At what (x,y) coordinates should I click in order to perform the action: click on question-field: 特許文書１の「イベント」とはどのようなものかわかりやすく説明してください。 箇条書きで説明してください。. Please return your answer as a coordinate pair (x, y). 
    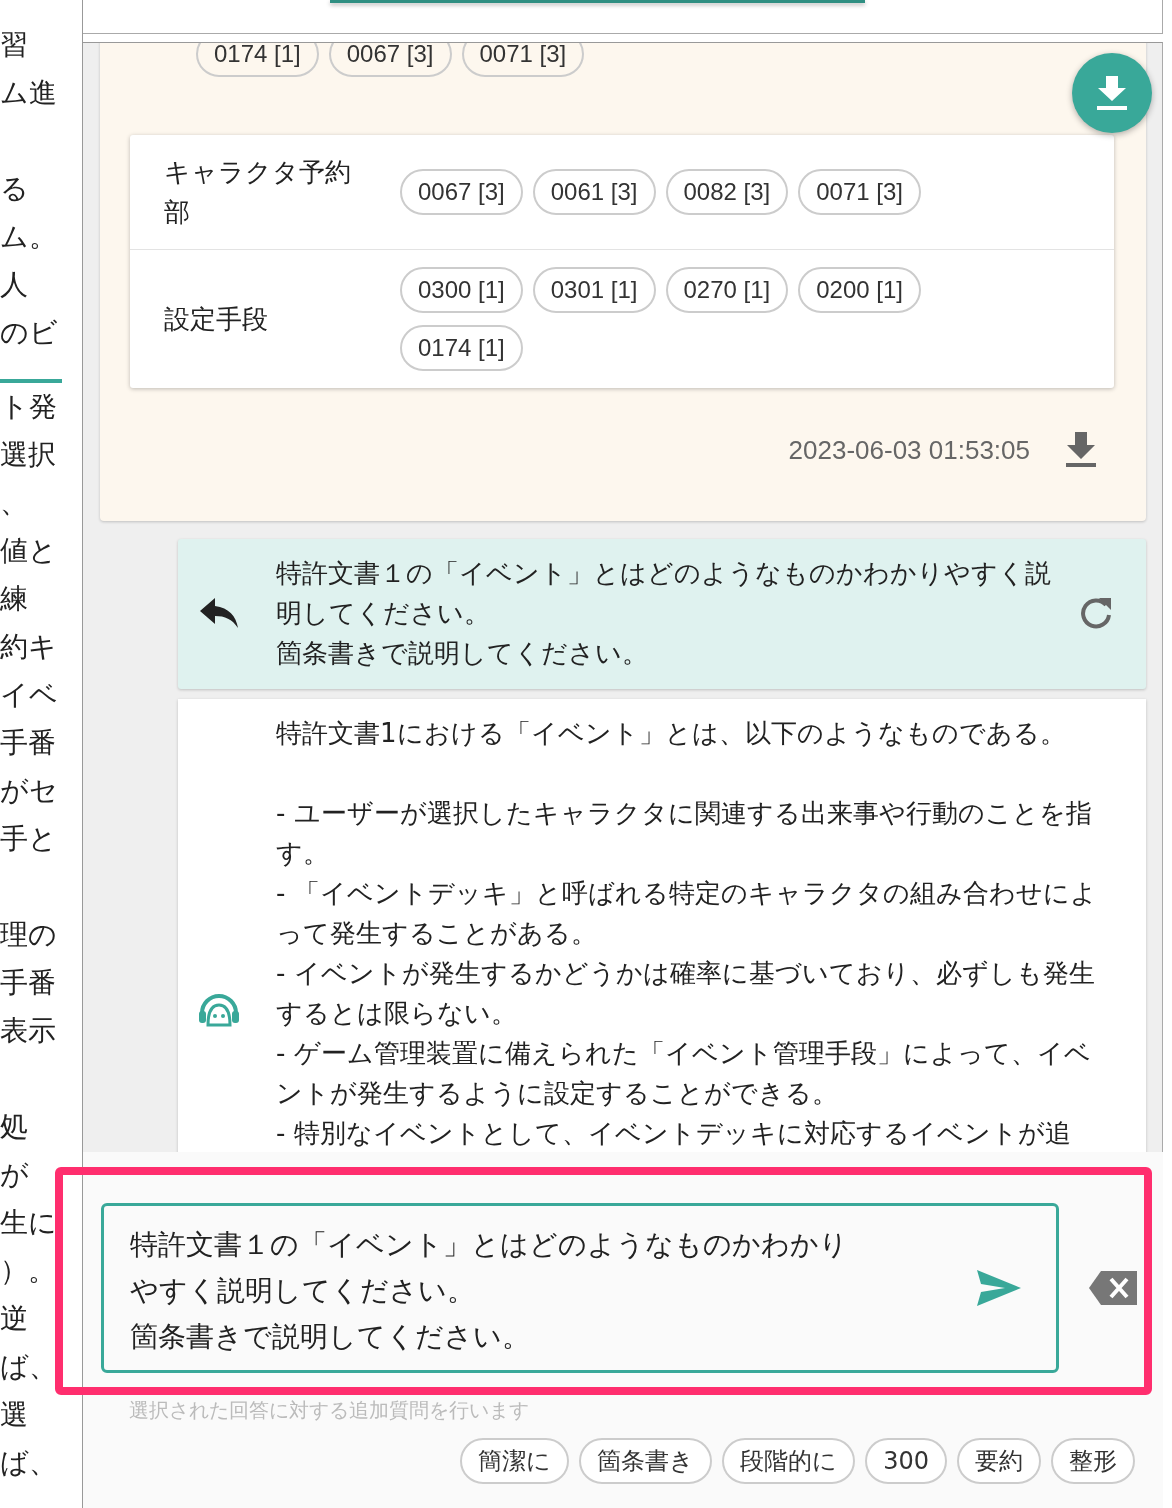
    Looking at the image, I should click on (580, 1288).